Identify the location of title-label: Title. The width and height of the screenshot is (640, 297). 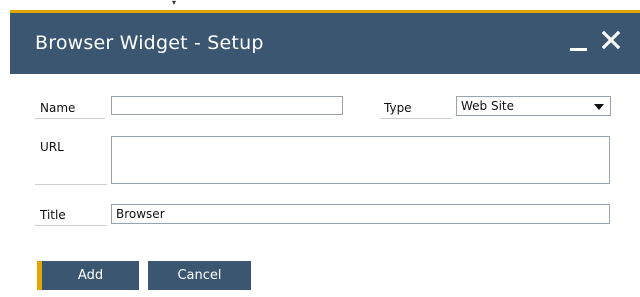
(53, 215).